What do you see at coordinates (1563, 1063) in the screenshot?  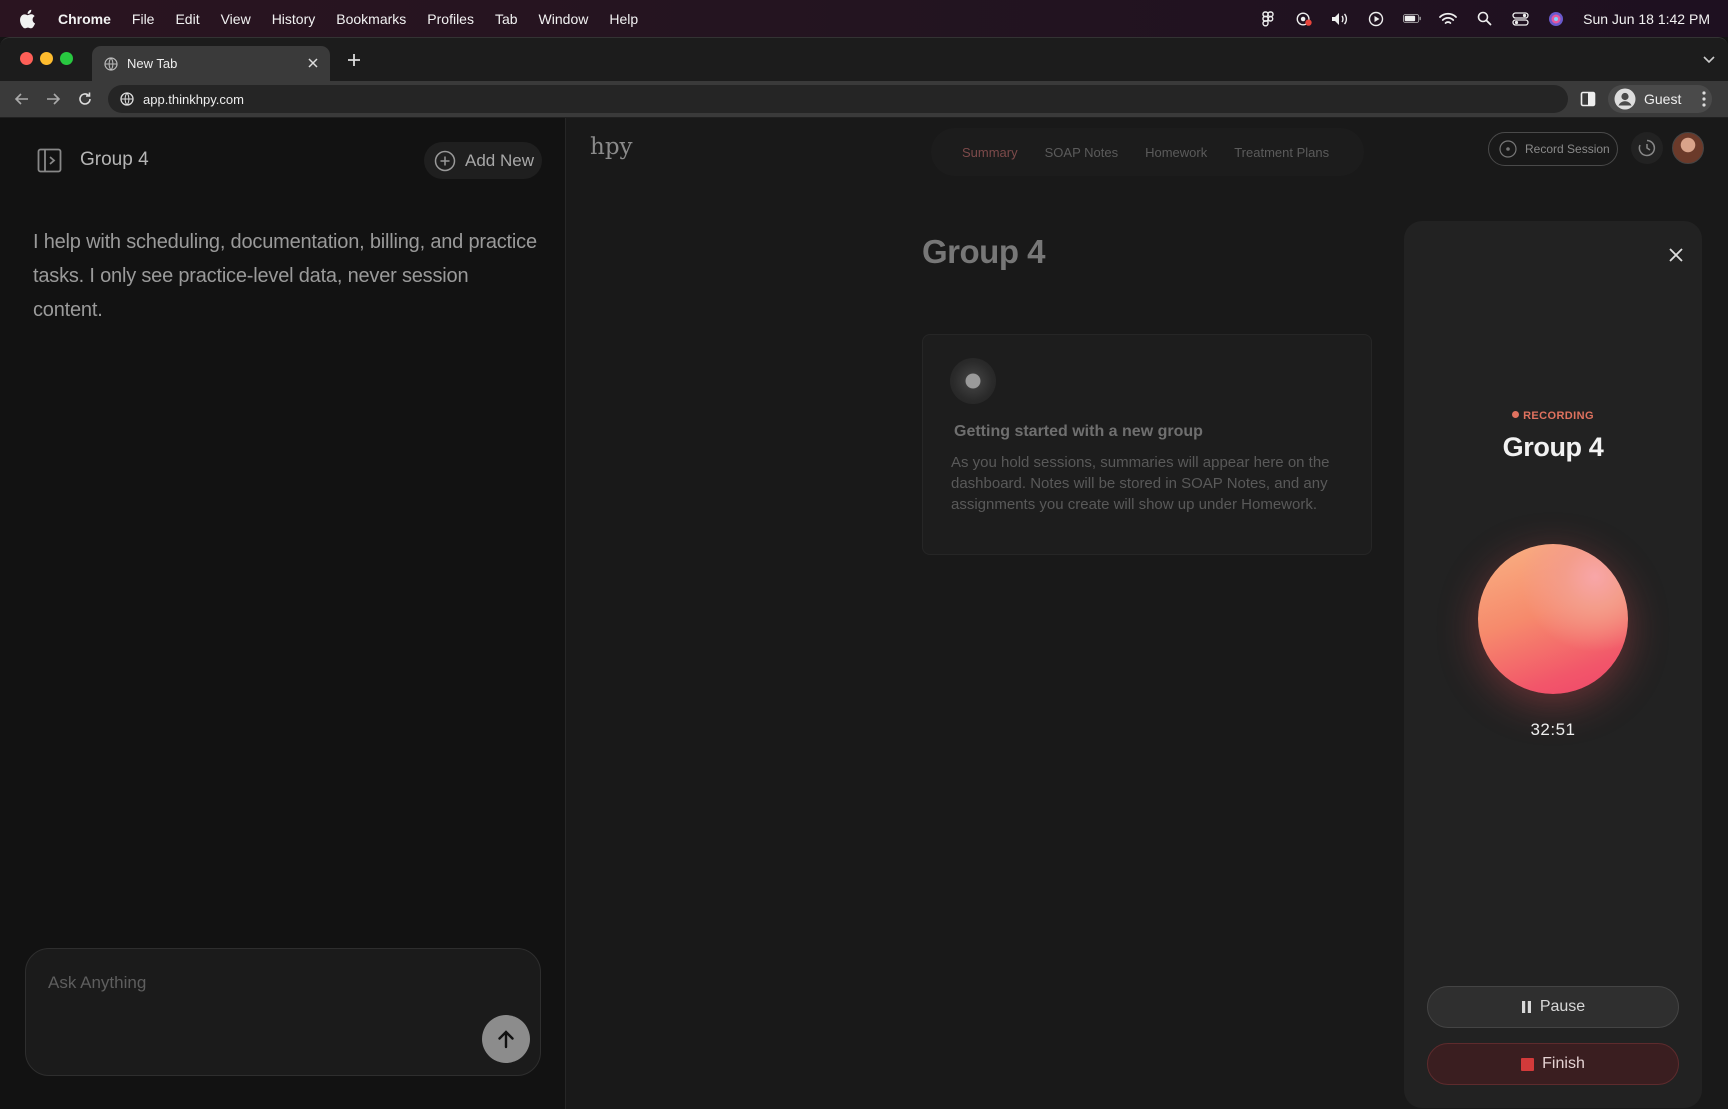 I see `finish-label: Finish` at bounding box center [1563, 1063].